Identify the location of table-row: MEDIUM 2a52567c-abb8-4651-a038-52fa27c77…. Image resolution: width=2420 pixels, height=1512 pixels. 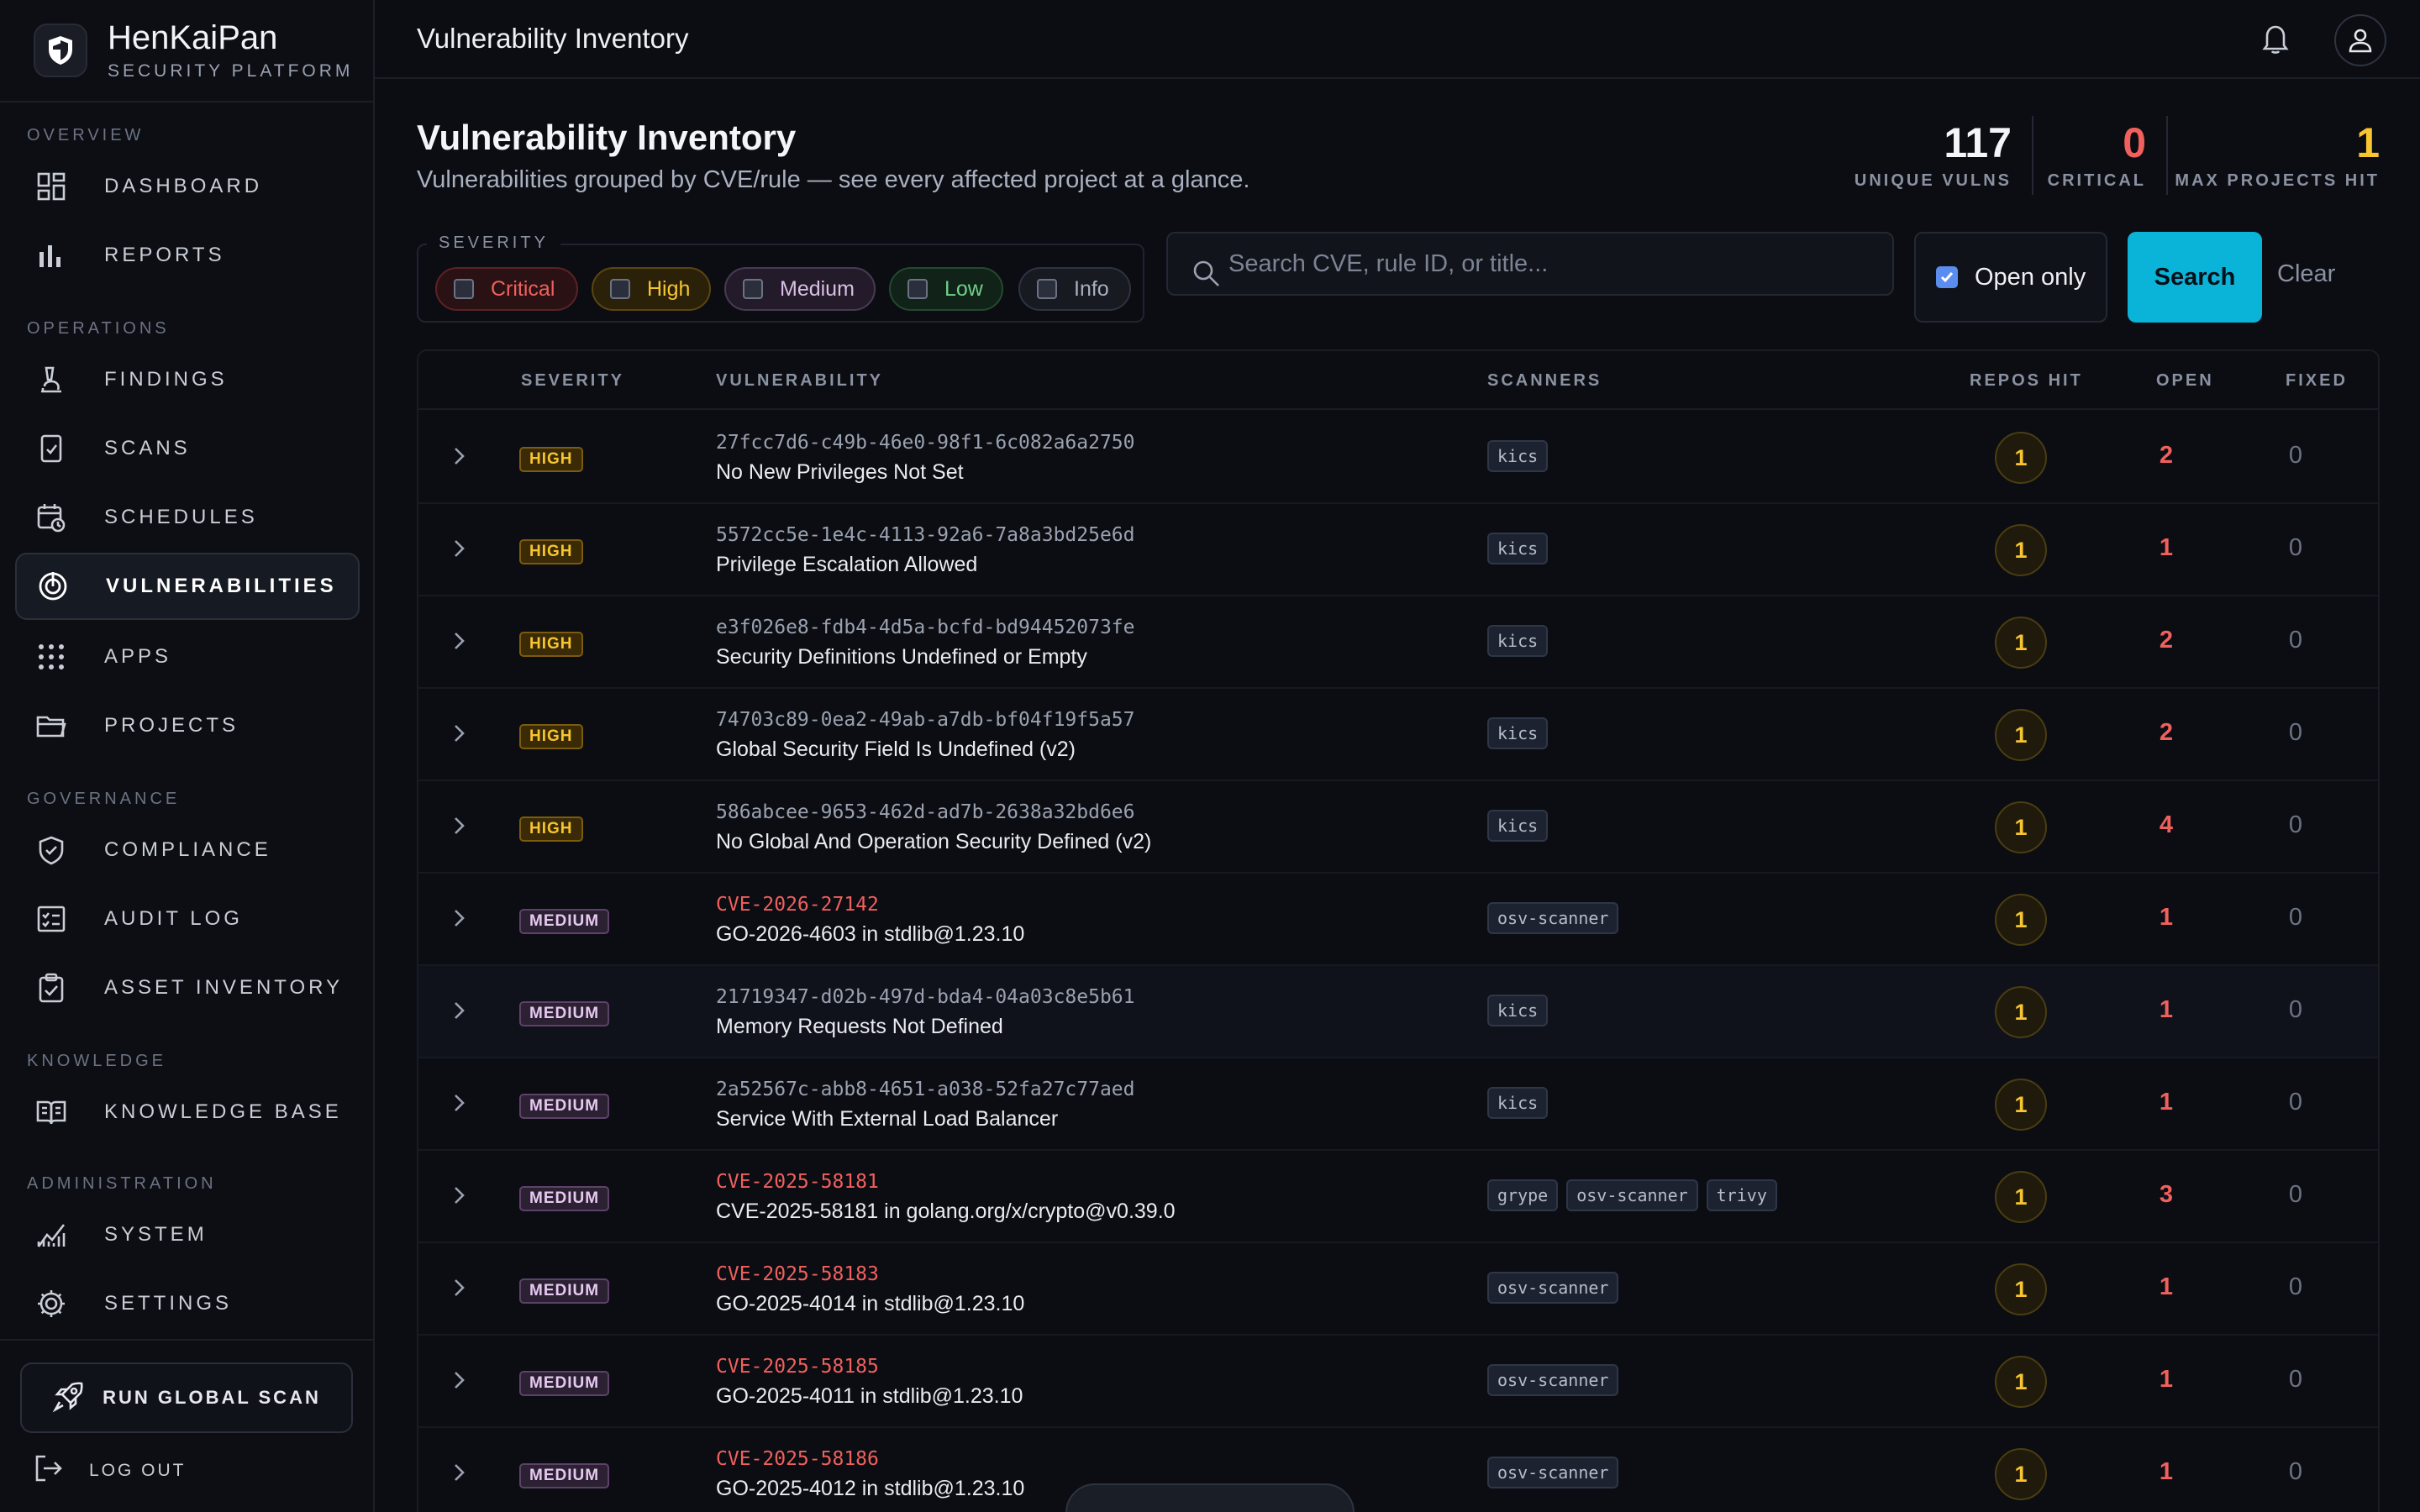
(1398, 1104).